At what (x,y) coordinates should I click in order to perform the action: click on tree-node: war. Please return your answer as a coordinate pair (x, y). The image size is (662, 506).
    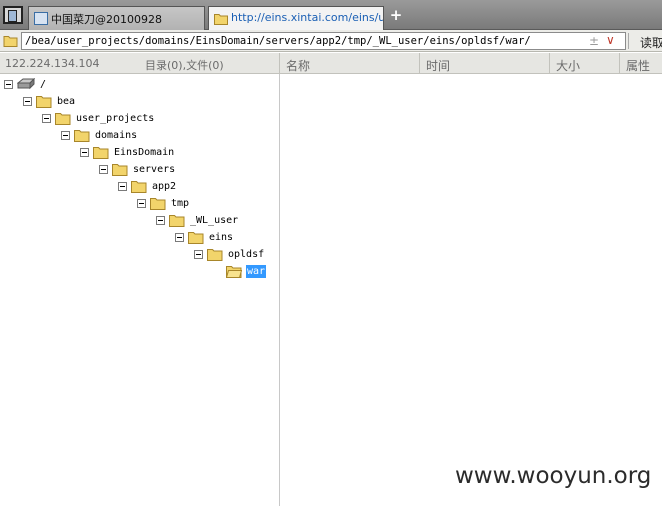
    Looking at the image, I should click on (240, 271).